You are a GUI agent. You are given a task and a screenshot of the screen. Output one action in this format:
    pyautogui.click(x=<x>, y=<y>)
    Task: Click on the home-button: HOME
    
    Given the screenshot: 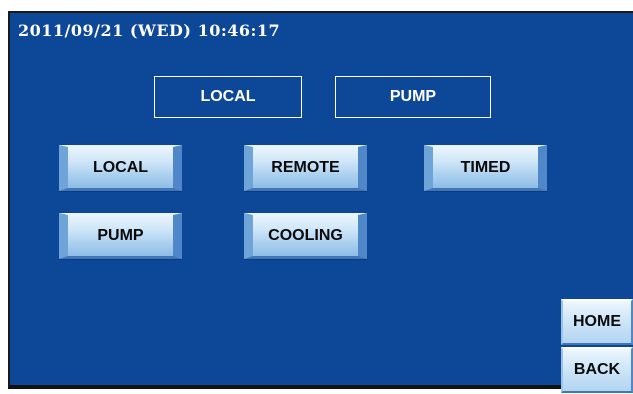 What is the action you would take?
    pyautogui.click(x=597, y=322)
    